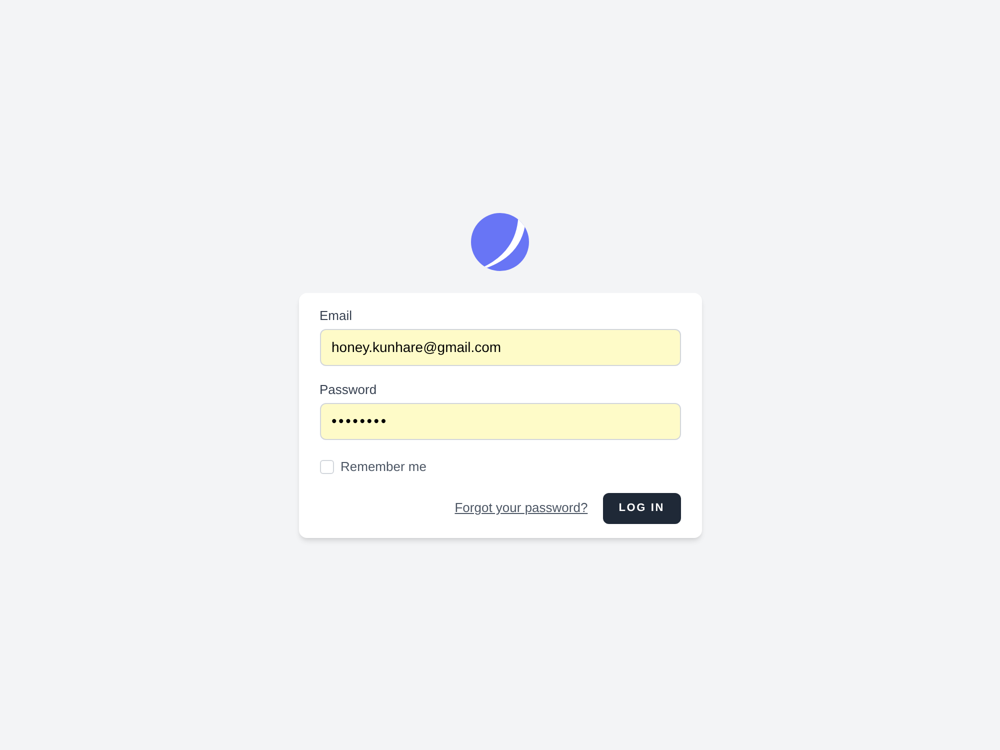  What do you see at coordinates (337, 315) in the screenshot?
I see `field-label: Email` at bounding box center [337, 315].